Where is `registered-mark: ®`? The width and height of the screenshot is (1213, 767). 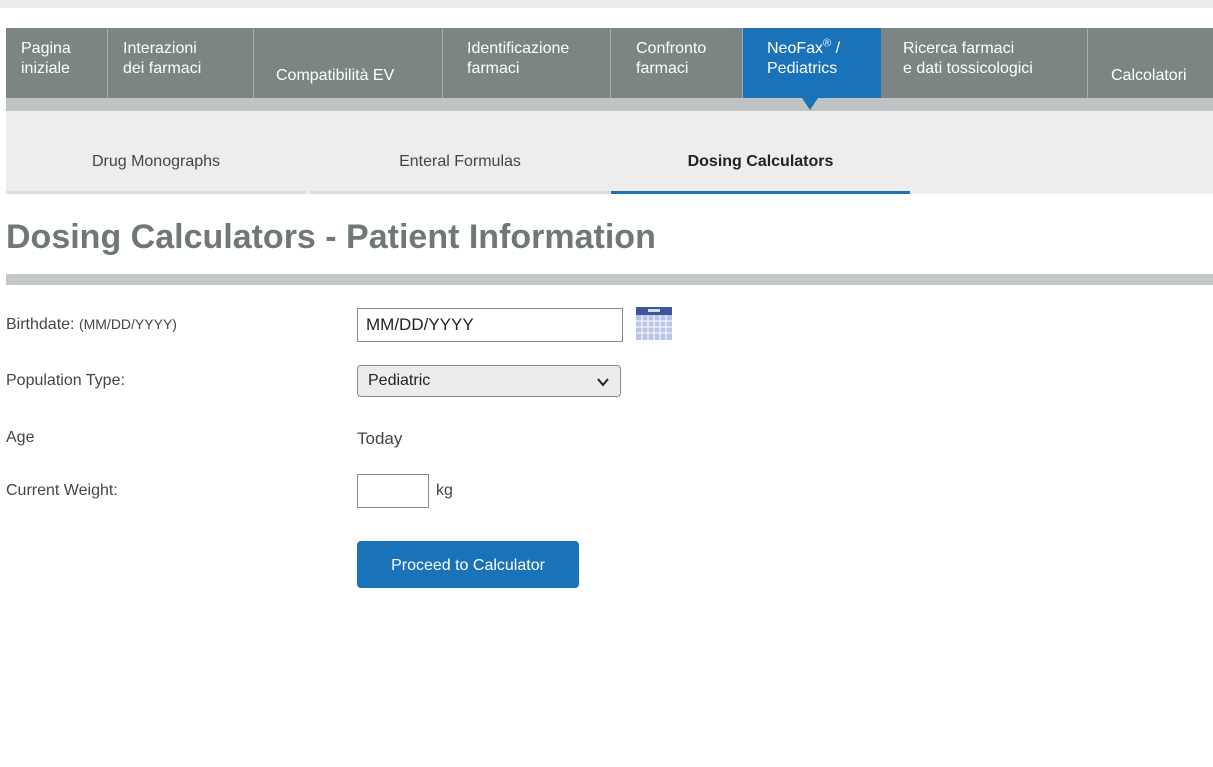 registered-mark: ® is located at coordinates (827, 43).